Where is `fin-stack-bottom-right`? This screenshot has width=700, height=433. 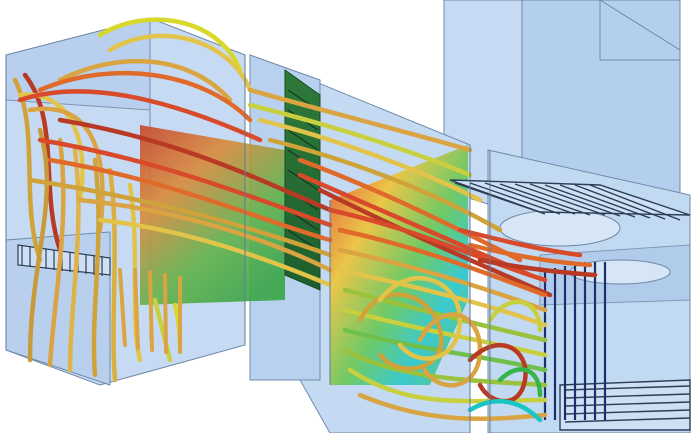 fin-stack-bottom-right is located at coordinates (625, 405).